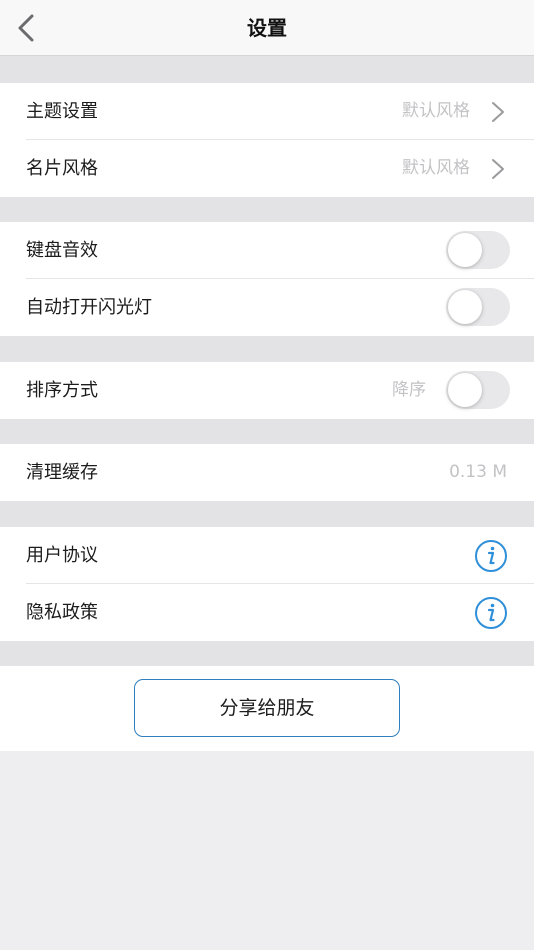 The height and width of the screenshot is (950, 534). What do you see at coordinates (62, 111) in the screenshot?
I see `theme-setting-label: 主题设置` at bounding box center [62, 111].